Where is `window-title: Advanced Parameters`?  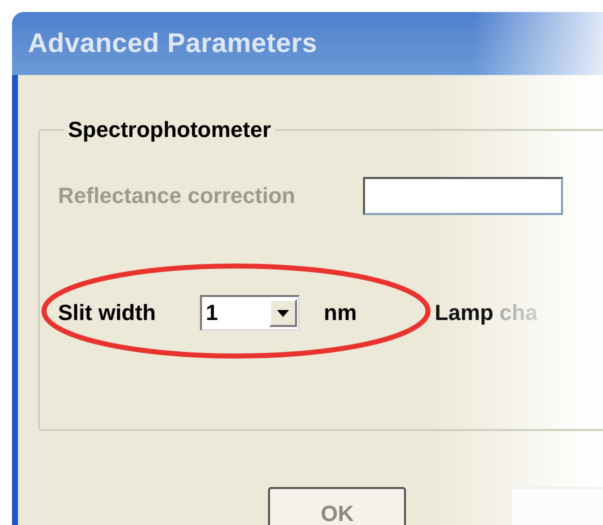 window-title: Advanced Parameters is located at coordinates (173, 43).